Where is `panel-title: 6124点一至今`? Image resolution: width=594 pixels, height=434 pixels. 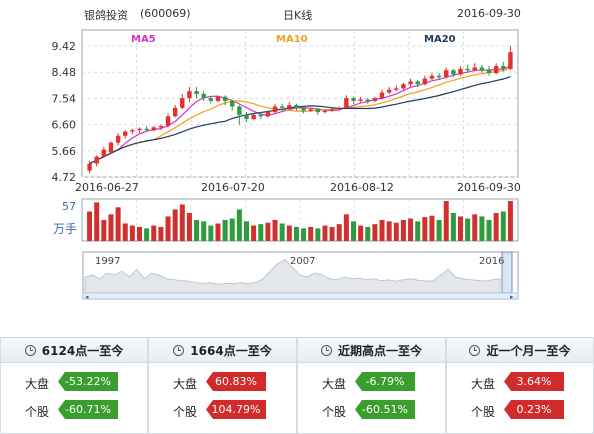
panel-title: 6124点一至今 is located at coordinates (82, 350).